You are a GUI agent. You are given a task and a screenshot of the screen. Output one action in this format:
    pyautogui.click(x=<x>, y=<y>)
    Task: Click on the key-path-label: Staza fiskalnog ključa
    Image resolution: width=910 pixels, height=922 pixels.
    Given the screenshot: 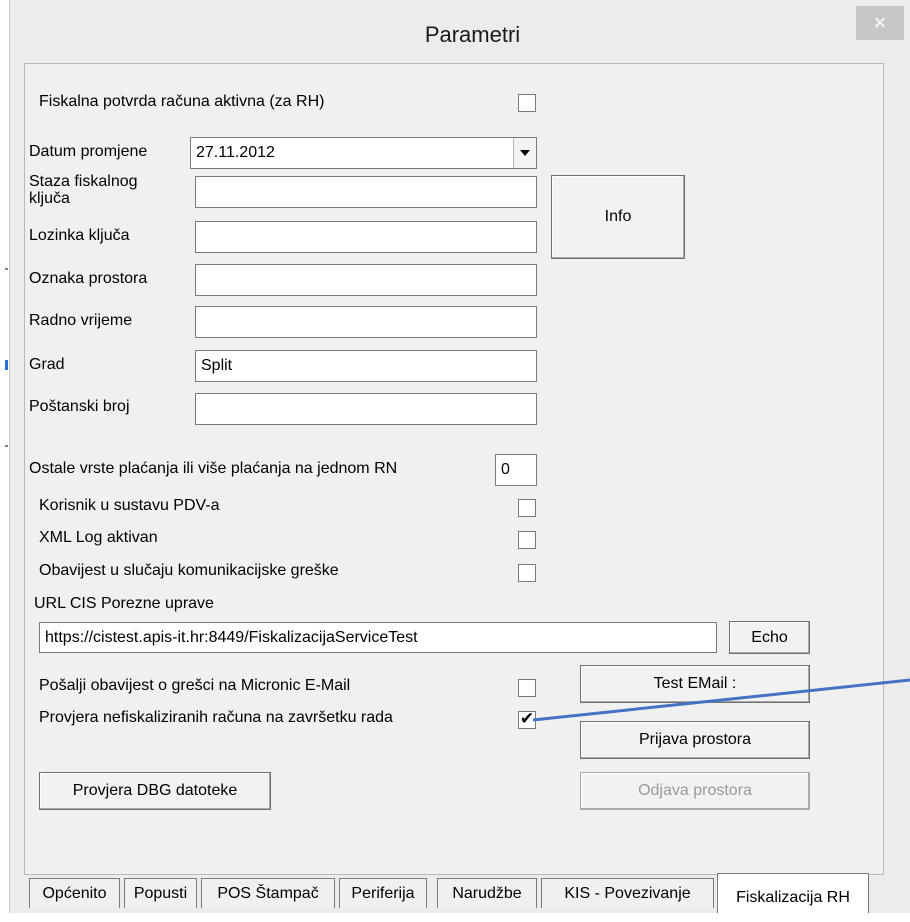 What is the action you would take?
    pyautogui.click(x=83, y=190)
    